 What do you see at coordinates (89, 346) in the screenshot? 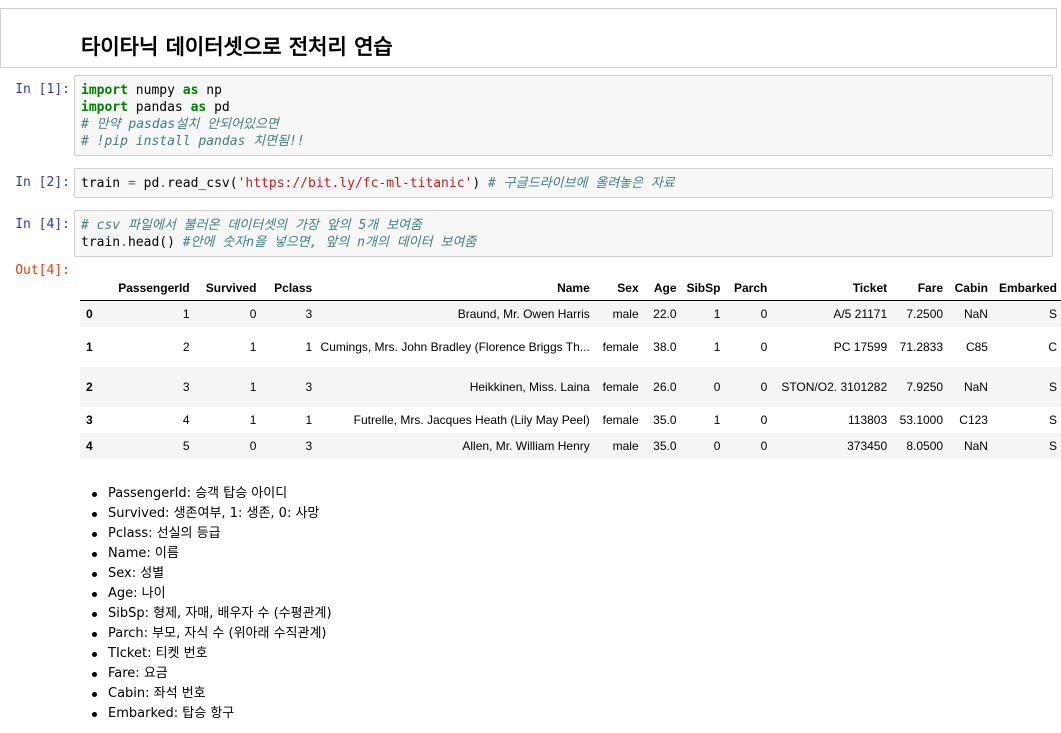
I see `row-index: 1` at bounding box center [89, 346].